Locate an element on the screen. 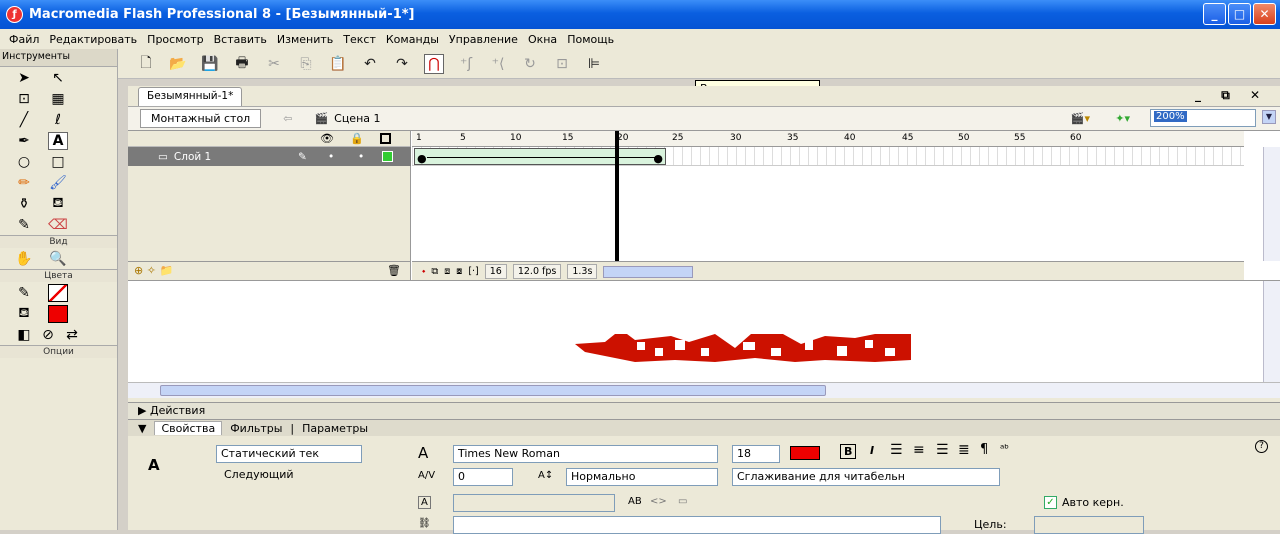 The height and width of the screenshot is (534, 1280). font-select: Times New Roman is located at coordinates (585, 454).